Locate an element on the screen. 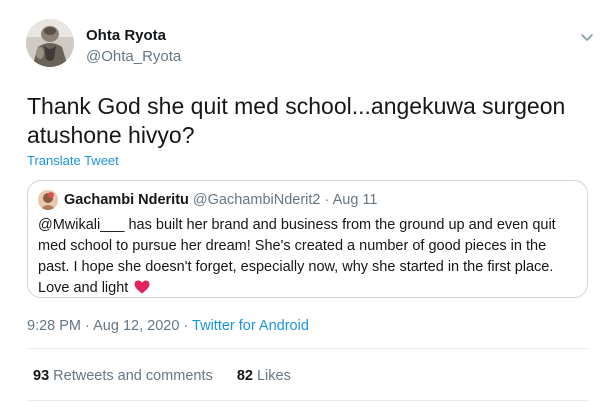  avatar is located at coordinates (50, 43).